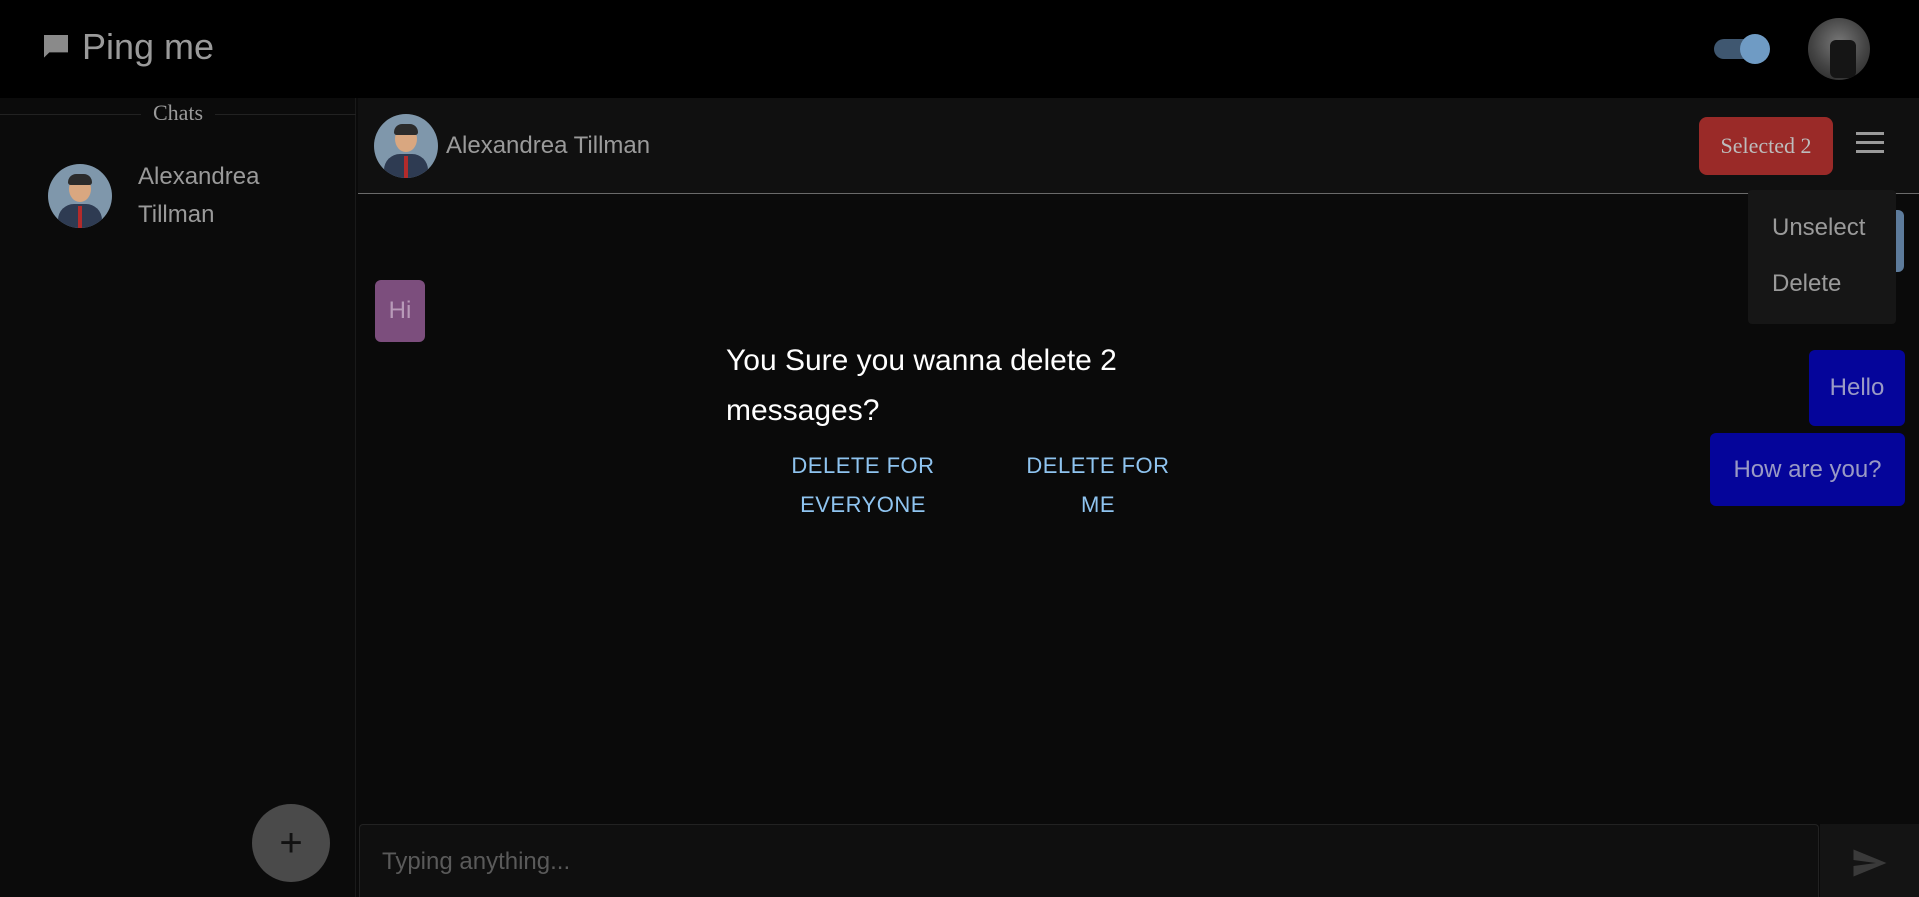  Describe the element at coordinates (148, 46) in the screenshot. I see `app-title: Ping me` at that location.